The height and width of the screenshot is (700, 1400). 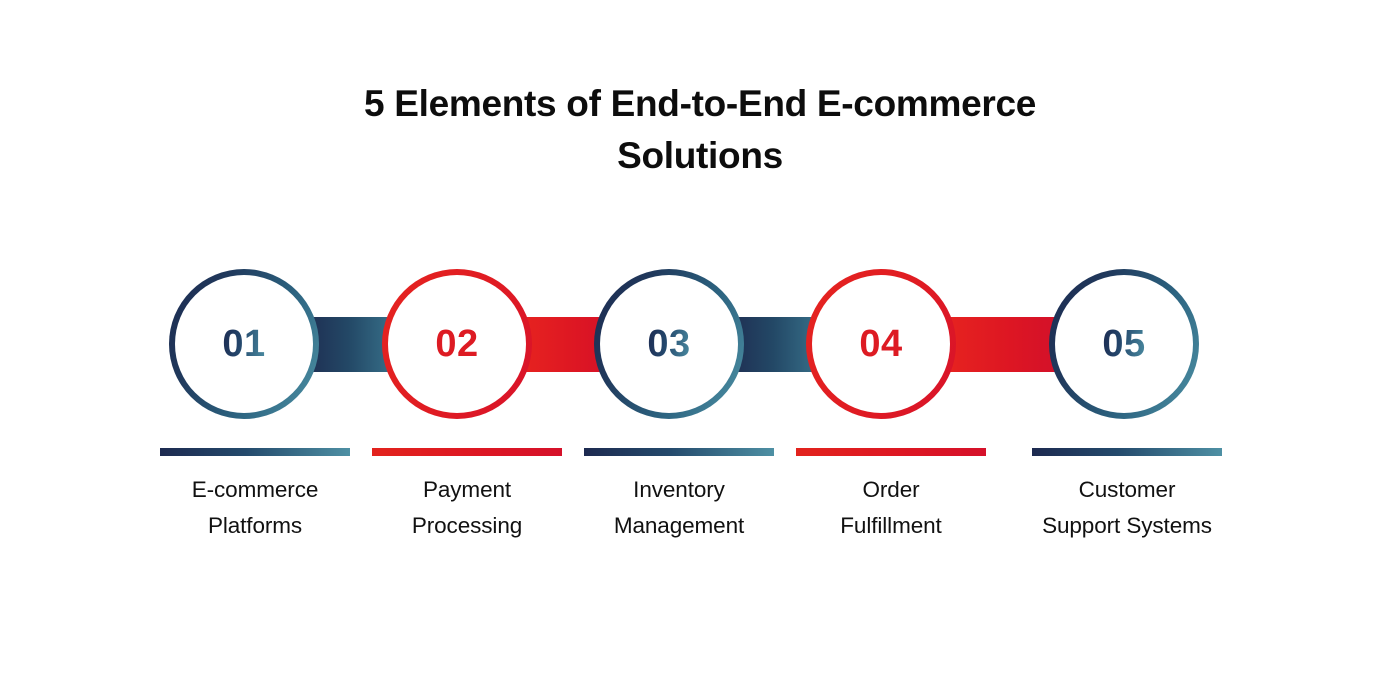 What do you see at coordinates (679, 489) in the screenshot?
I see `label-3-line-1: Inventory` at bounding box center [679, 489].